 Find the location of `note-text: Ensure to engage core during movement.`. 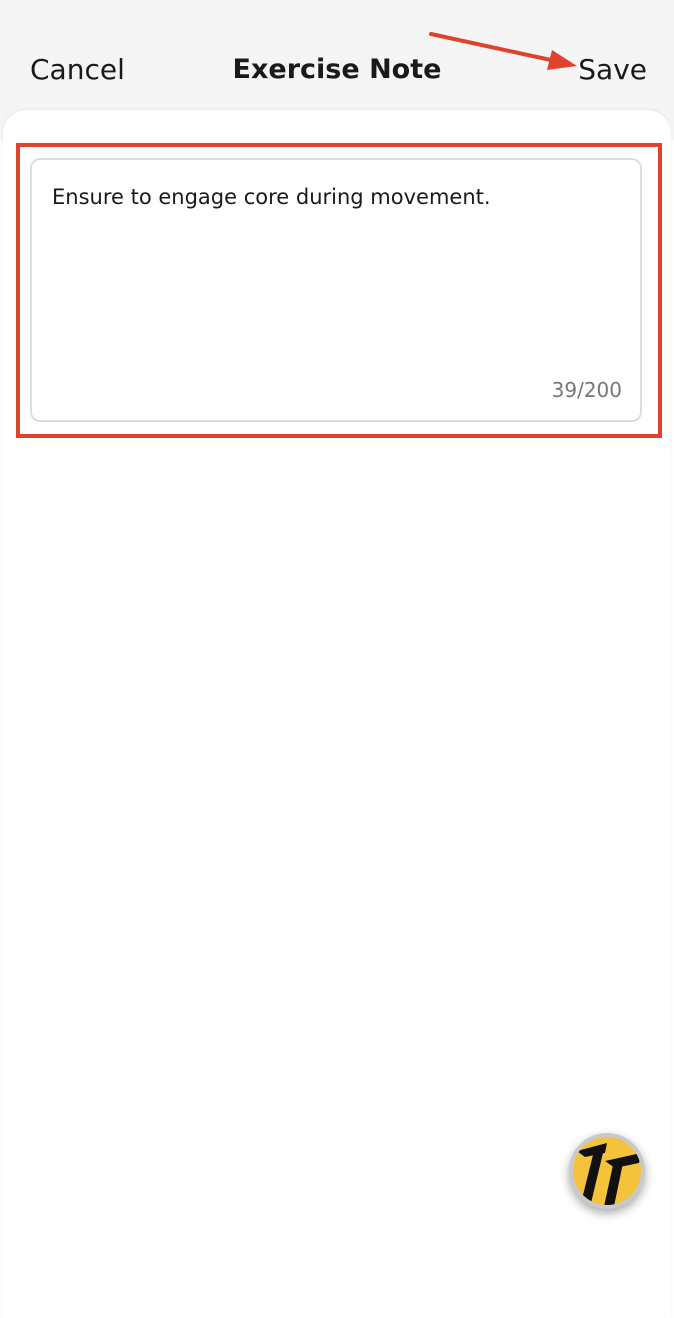

note-text: Ensure to engage core during movement. is located at coordinates (271, 197).